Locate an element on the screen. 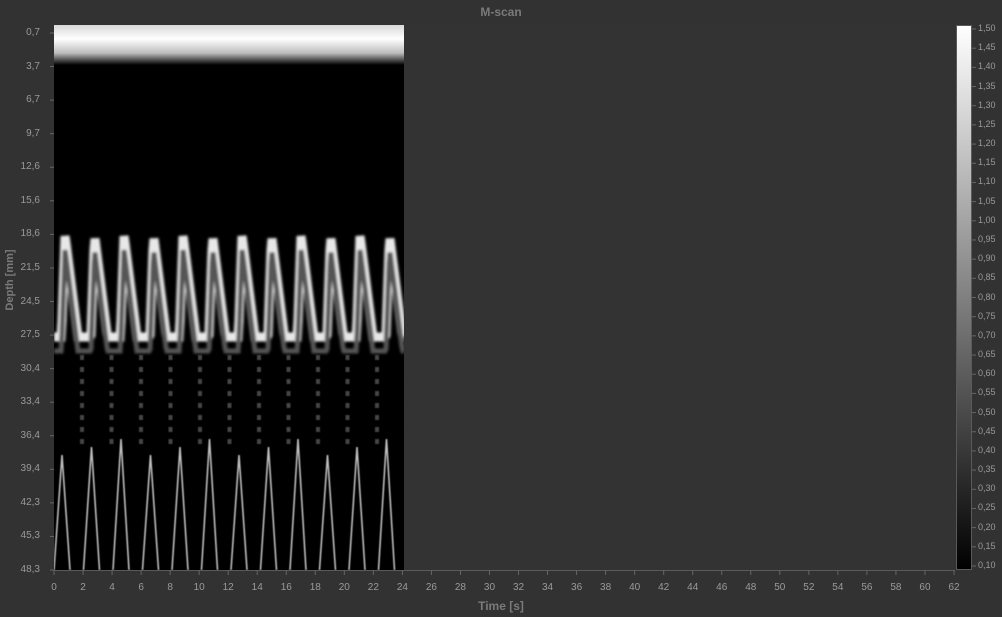 This screenshot has width=1002, height=617. x-tick-label: 36 is located at coordinates (577, 587).